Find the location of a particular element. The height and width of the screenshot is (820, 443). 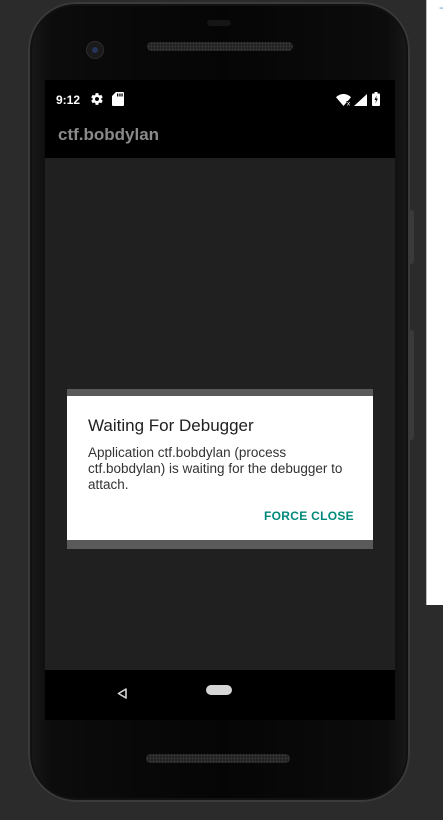

front-camera-icon is located at coordinates (95, 50).